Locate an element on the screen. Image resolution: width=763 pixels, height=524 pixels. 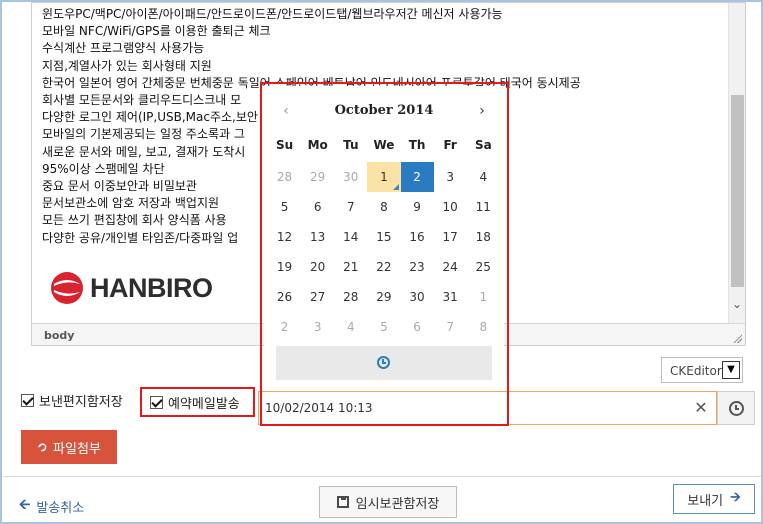
weekday-label: Th is located at coordinates (417, 145).